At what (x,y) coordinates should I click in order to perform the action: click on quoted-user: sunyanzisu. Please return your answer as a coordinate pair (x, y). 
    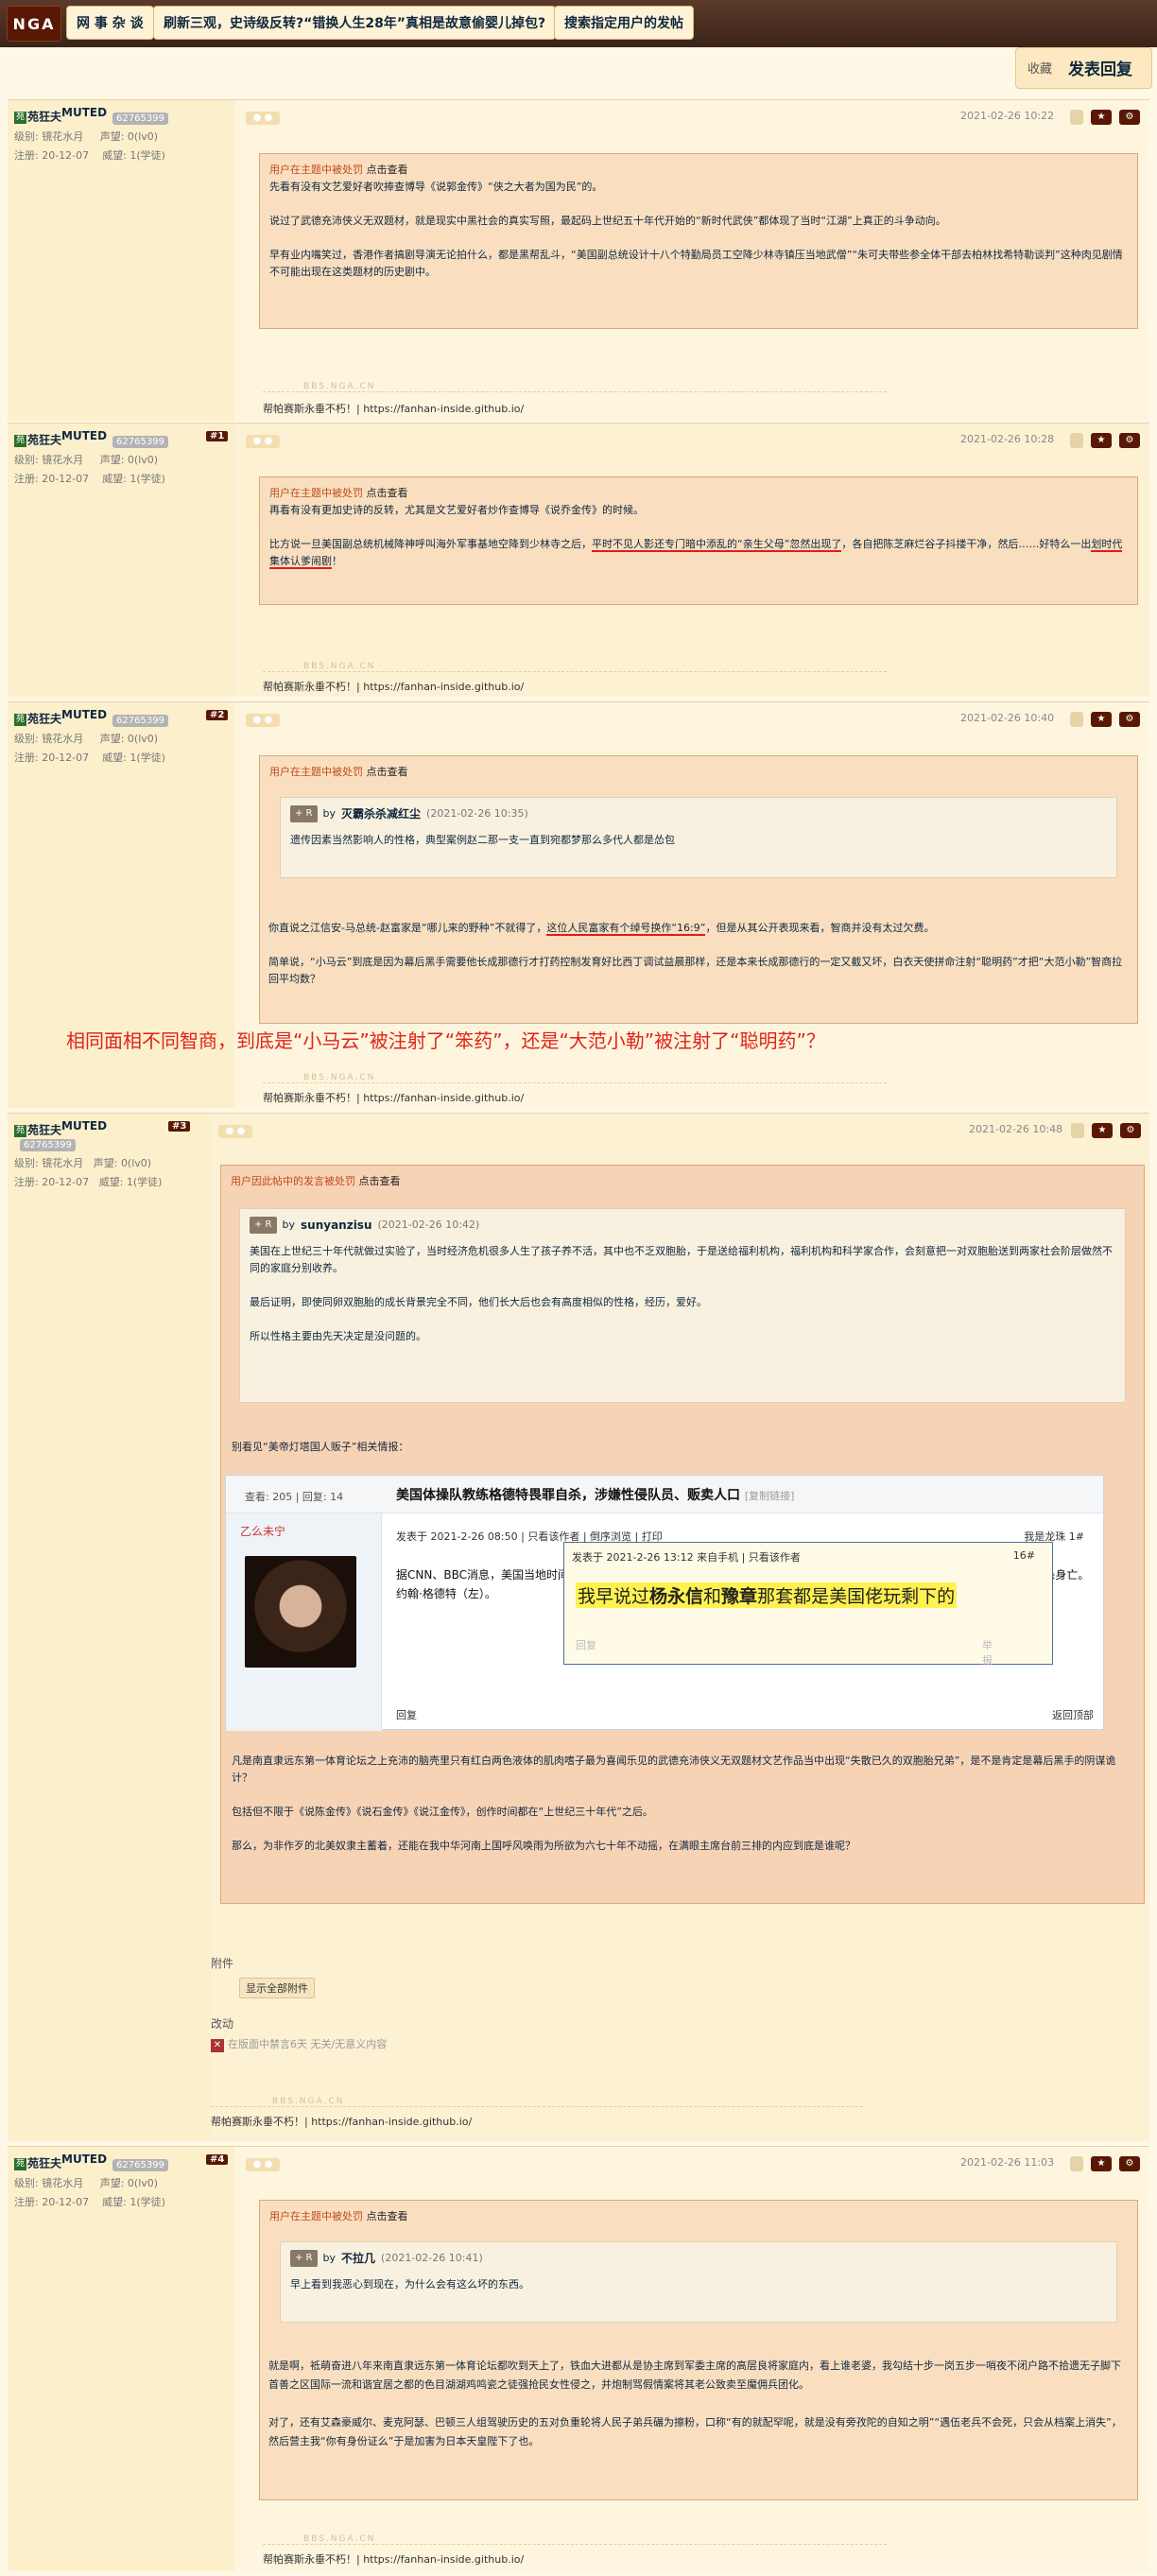
    Looking at the image, I should click on (336, 1225).